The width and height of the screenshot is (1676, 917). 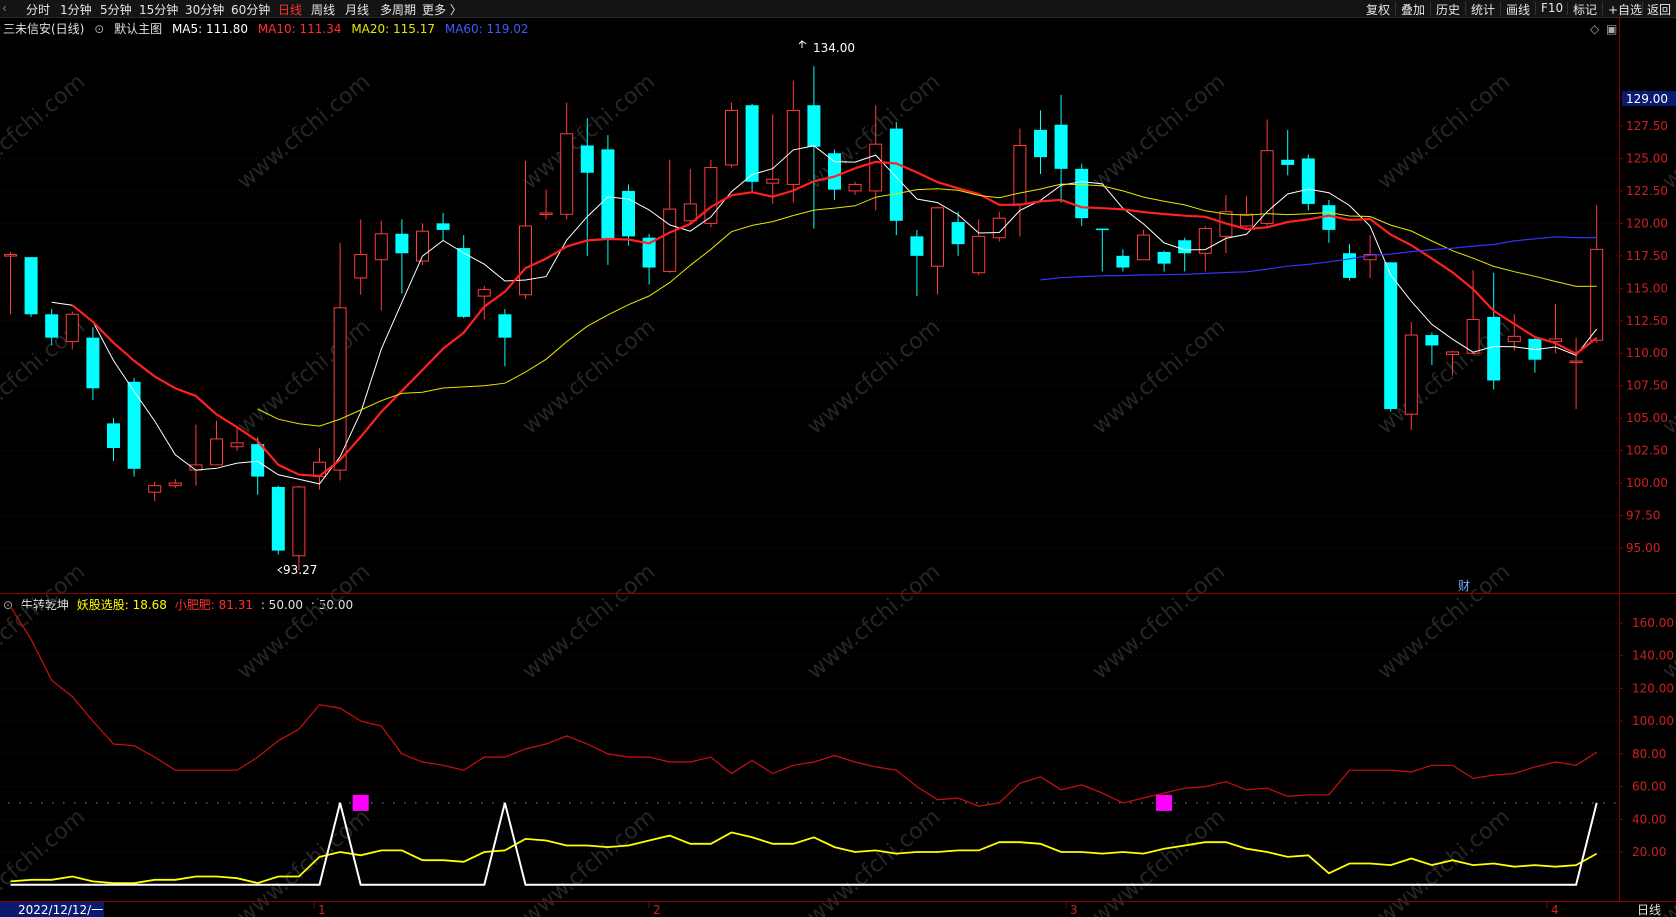 What do you see at coordinates (1647, 288) in the screenshot?
I see `main-y-tick-label: 115.00` at bounding box center [1647, 288].